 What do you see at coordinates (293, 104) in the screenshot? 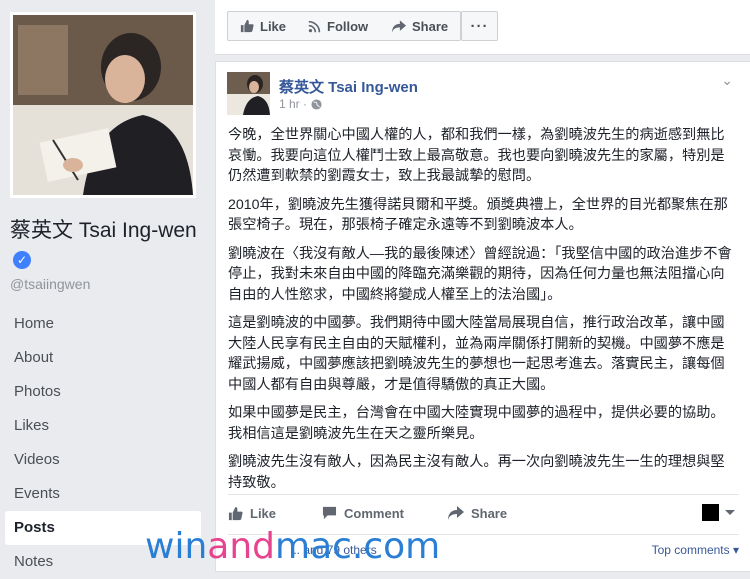
I see `post-timestamp: 1 hr ·` at bounding box center [293, 104].